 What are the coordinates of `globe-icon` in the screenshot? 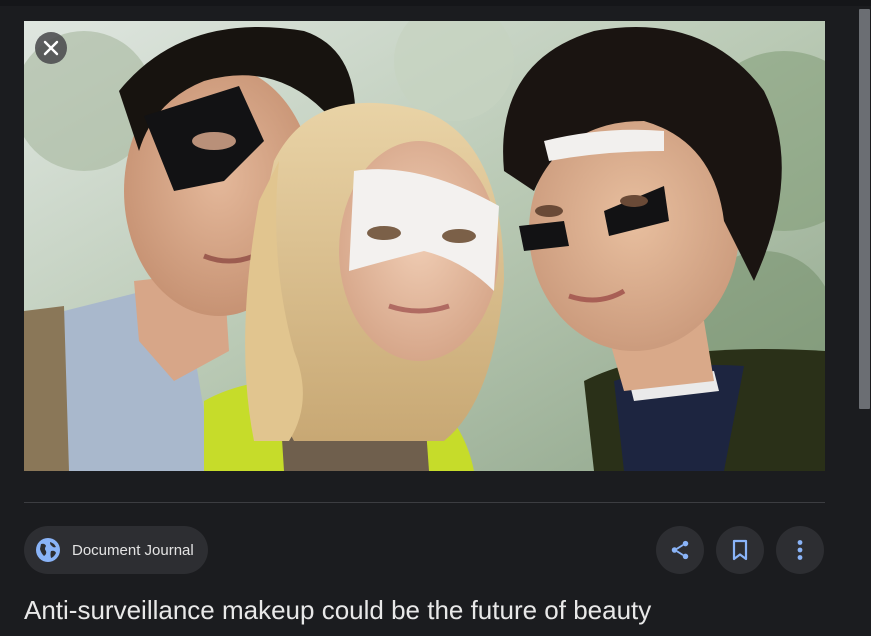 It's located at (48, 550).